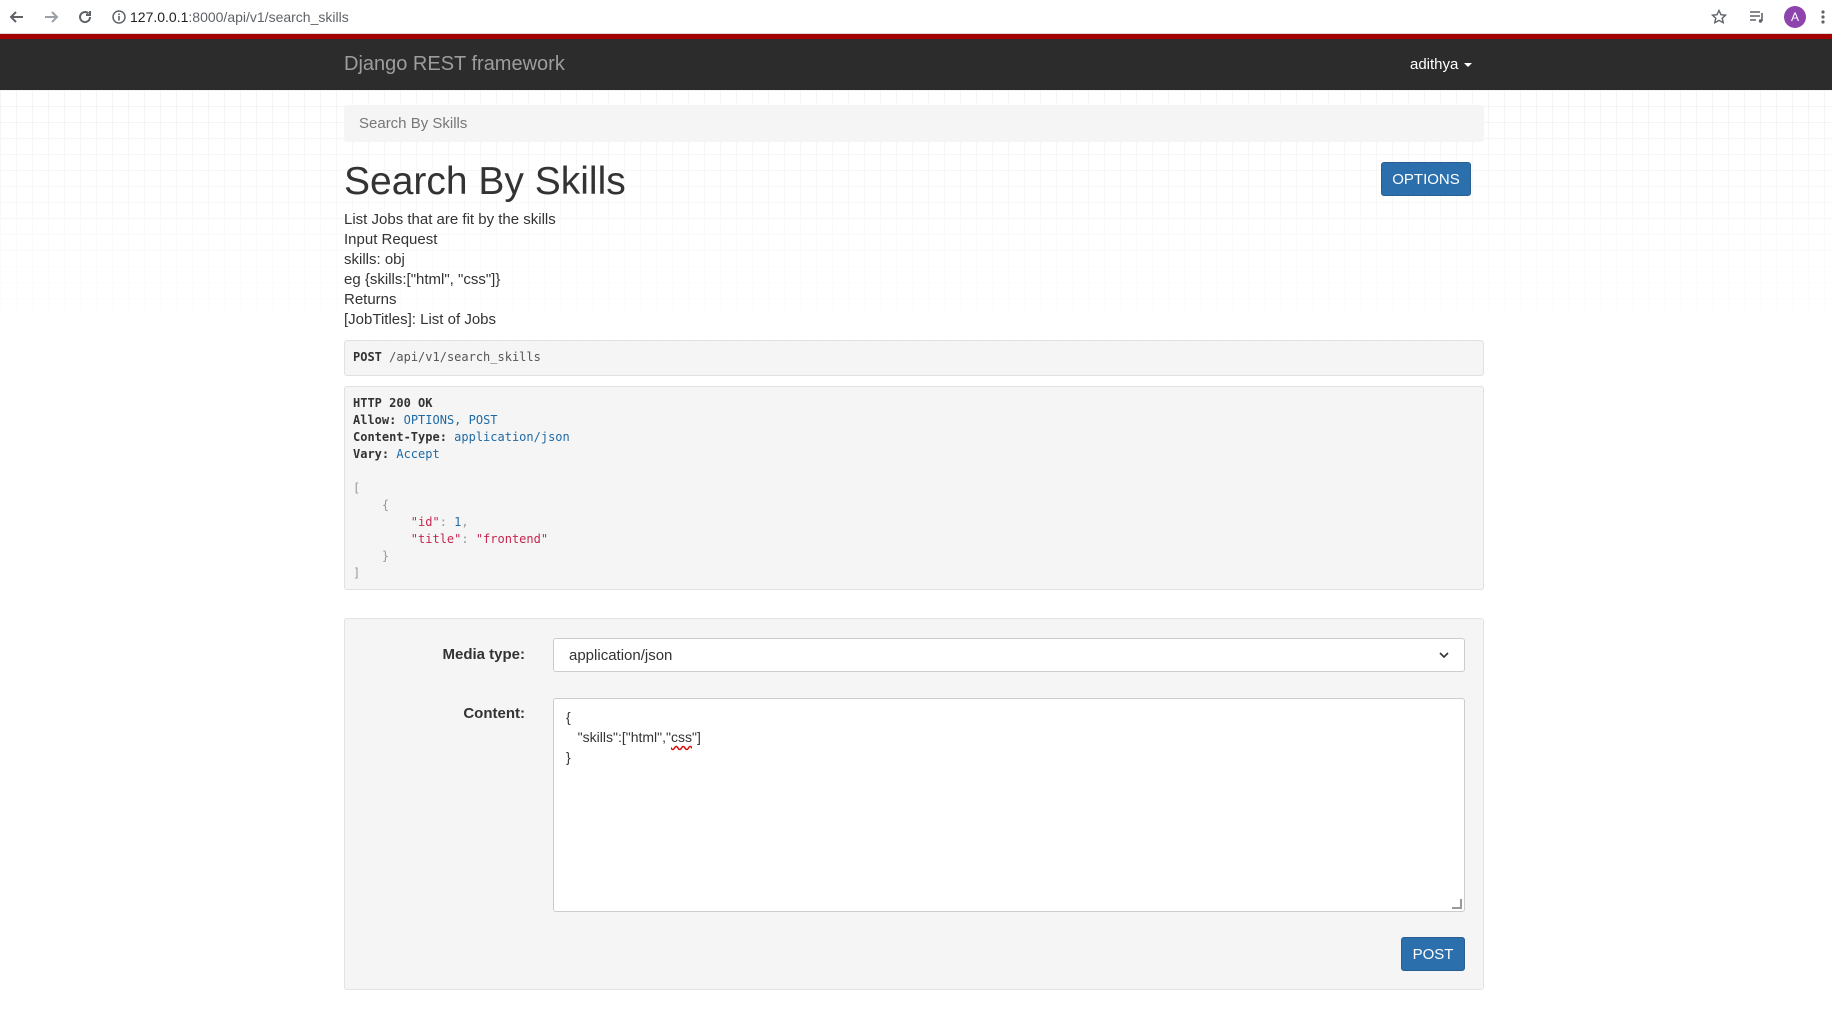  I want to click on resize-handle, so click(1457, 904).